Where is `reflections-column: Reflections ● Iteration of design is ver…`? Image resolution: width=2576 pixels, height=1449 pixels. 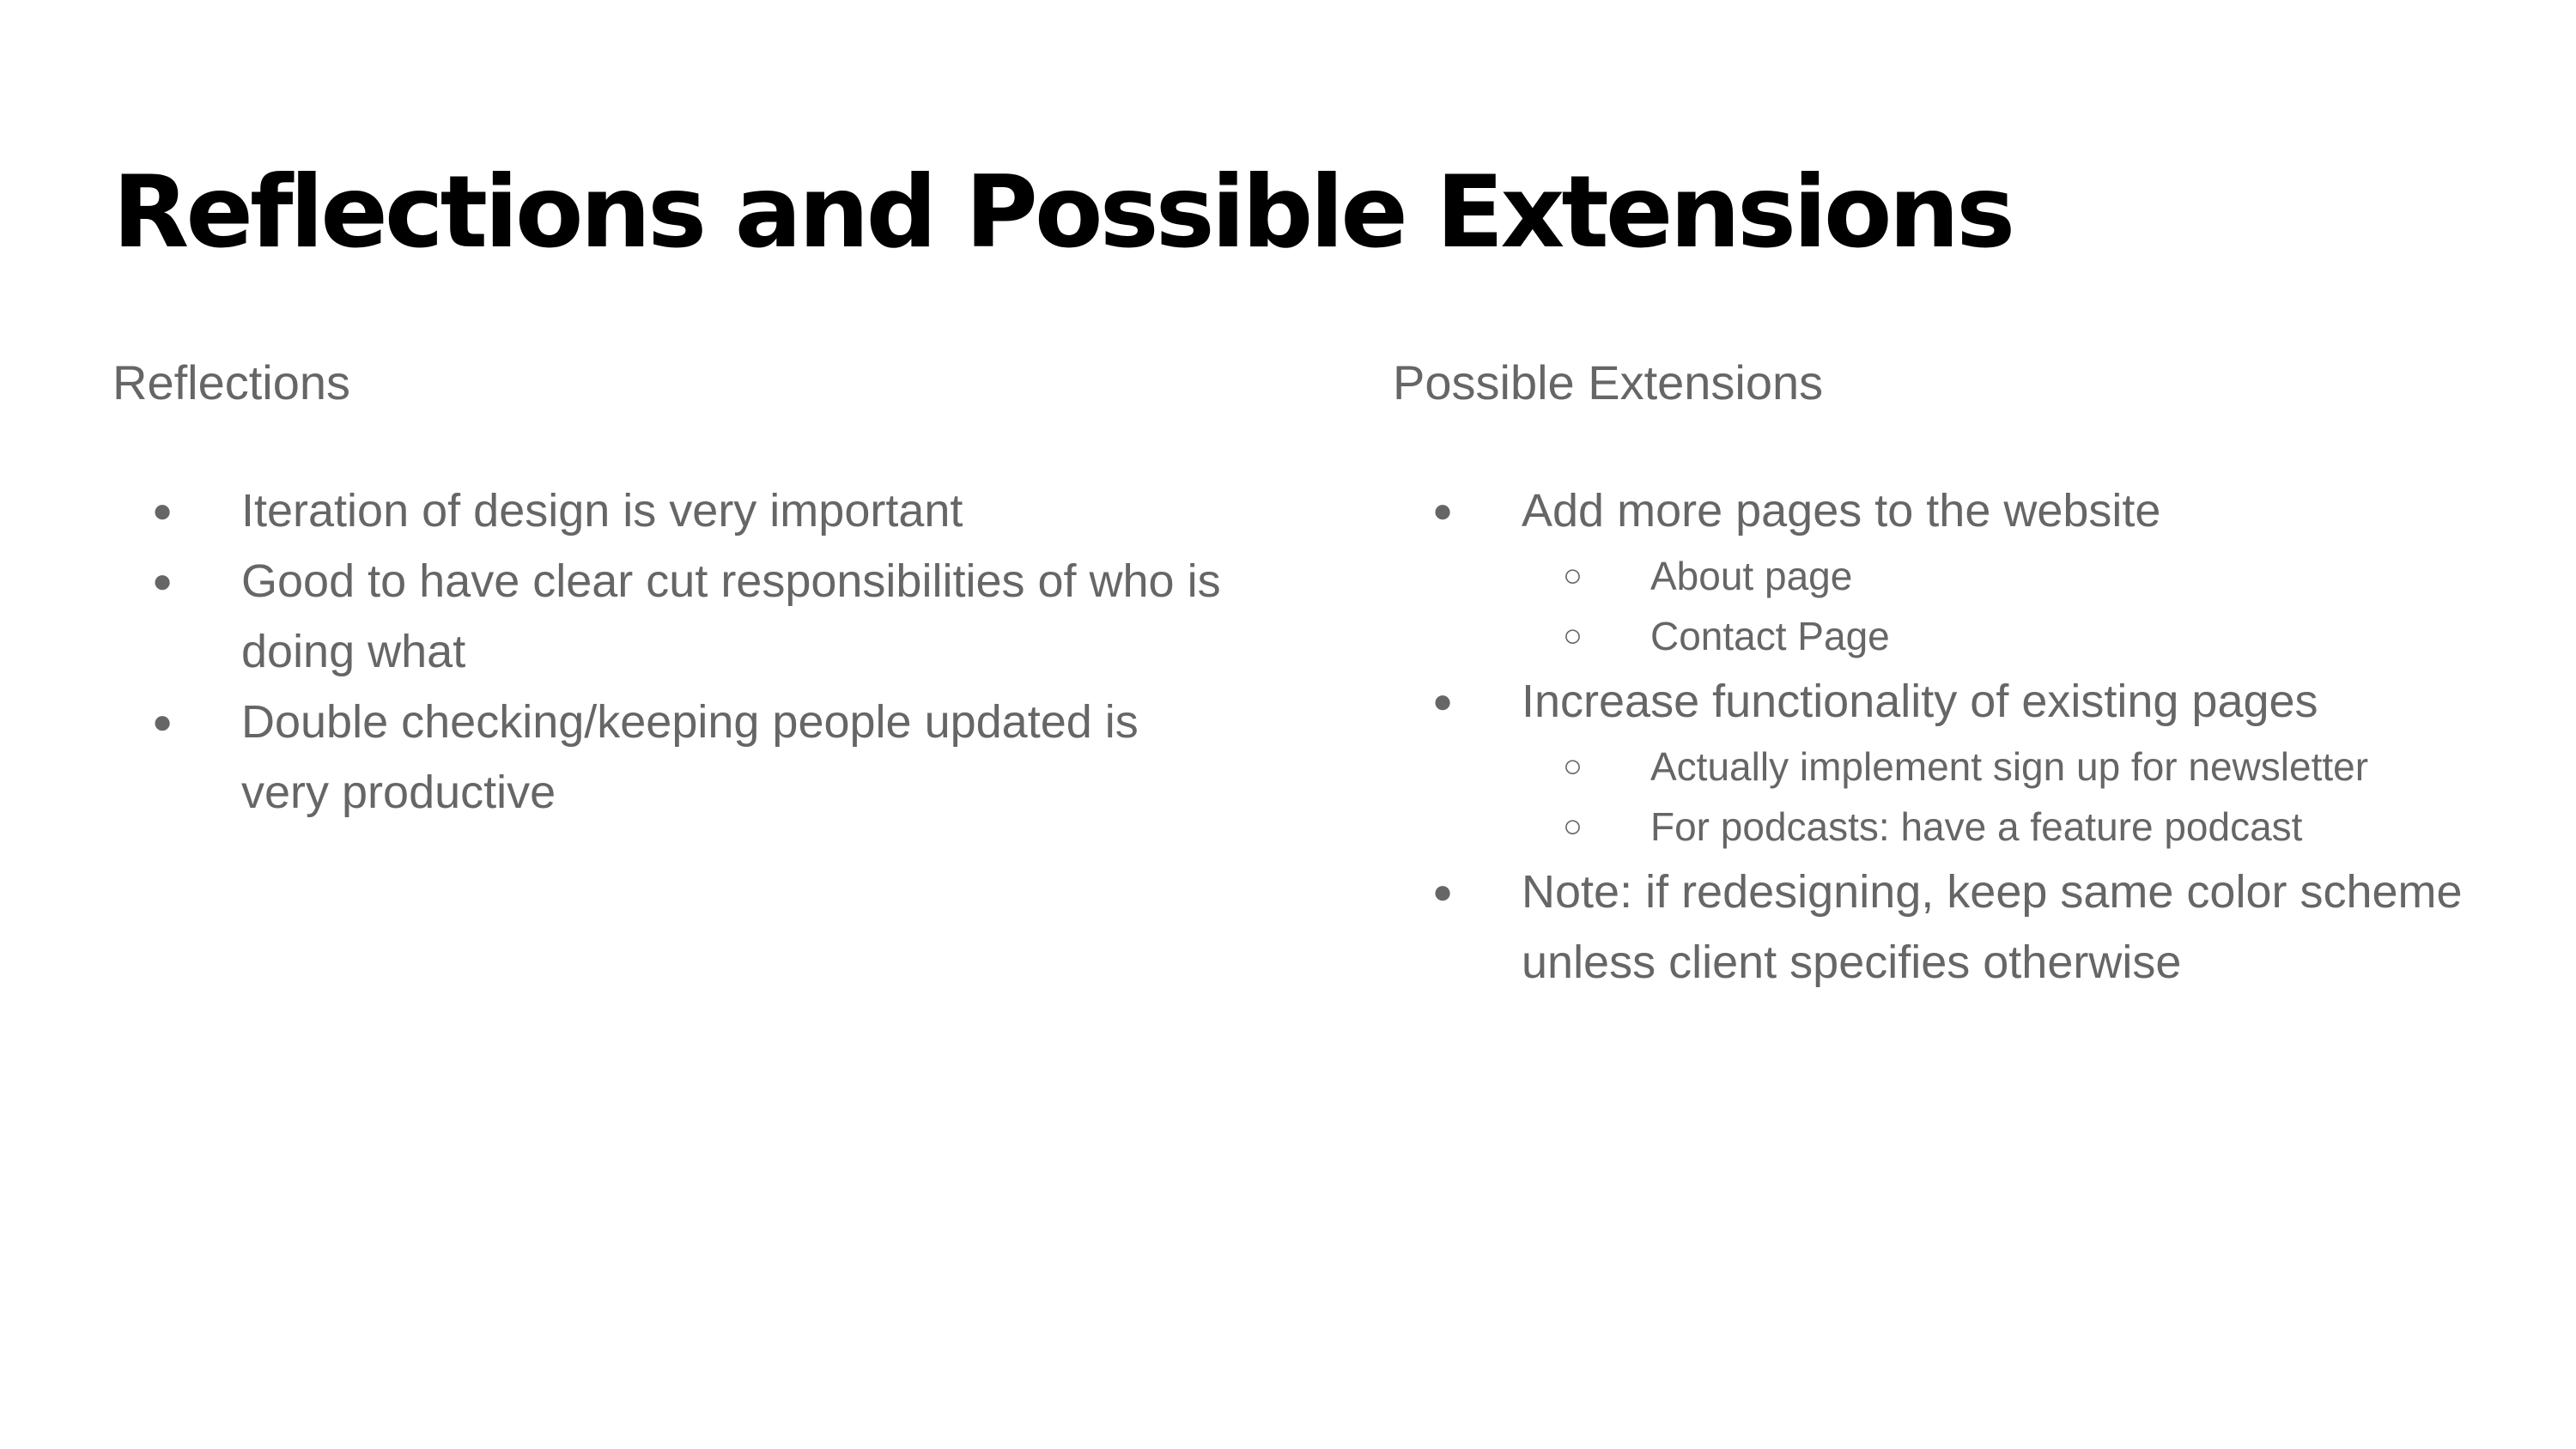 reflections-column: Reflections ● Iteration of design is ver… is located at coordinates (671, 590).